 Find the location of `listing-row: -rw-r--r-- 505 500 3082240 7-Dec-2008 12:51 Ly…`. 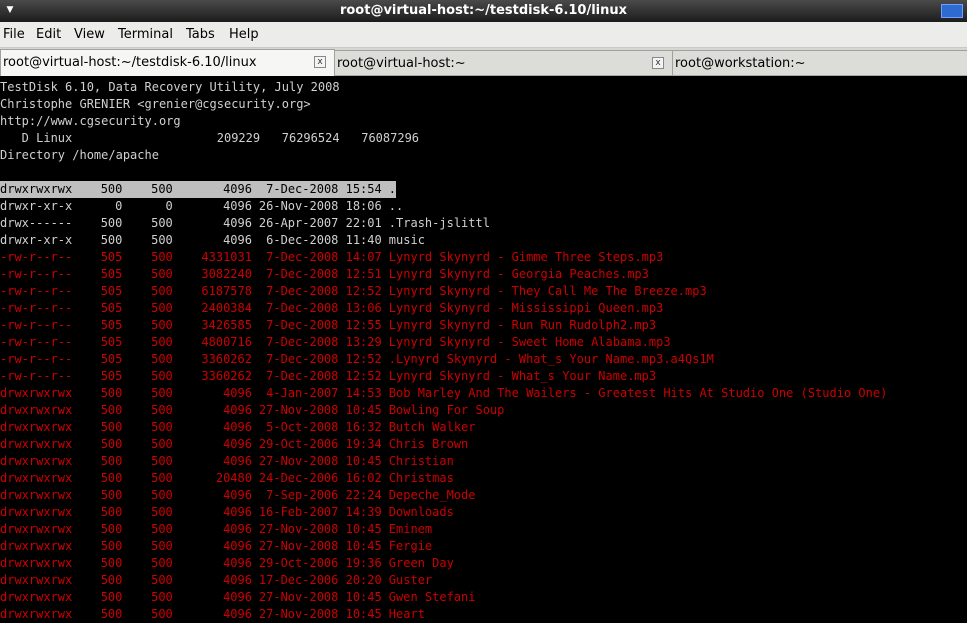

listing-row: -rw-r--r-- 505 500 3082240 7-Dec-2008 12:51 Ly… is located at coordinates (483, 274).